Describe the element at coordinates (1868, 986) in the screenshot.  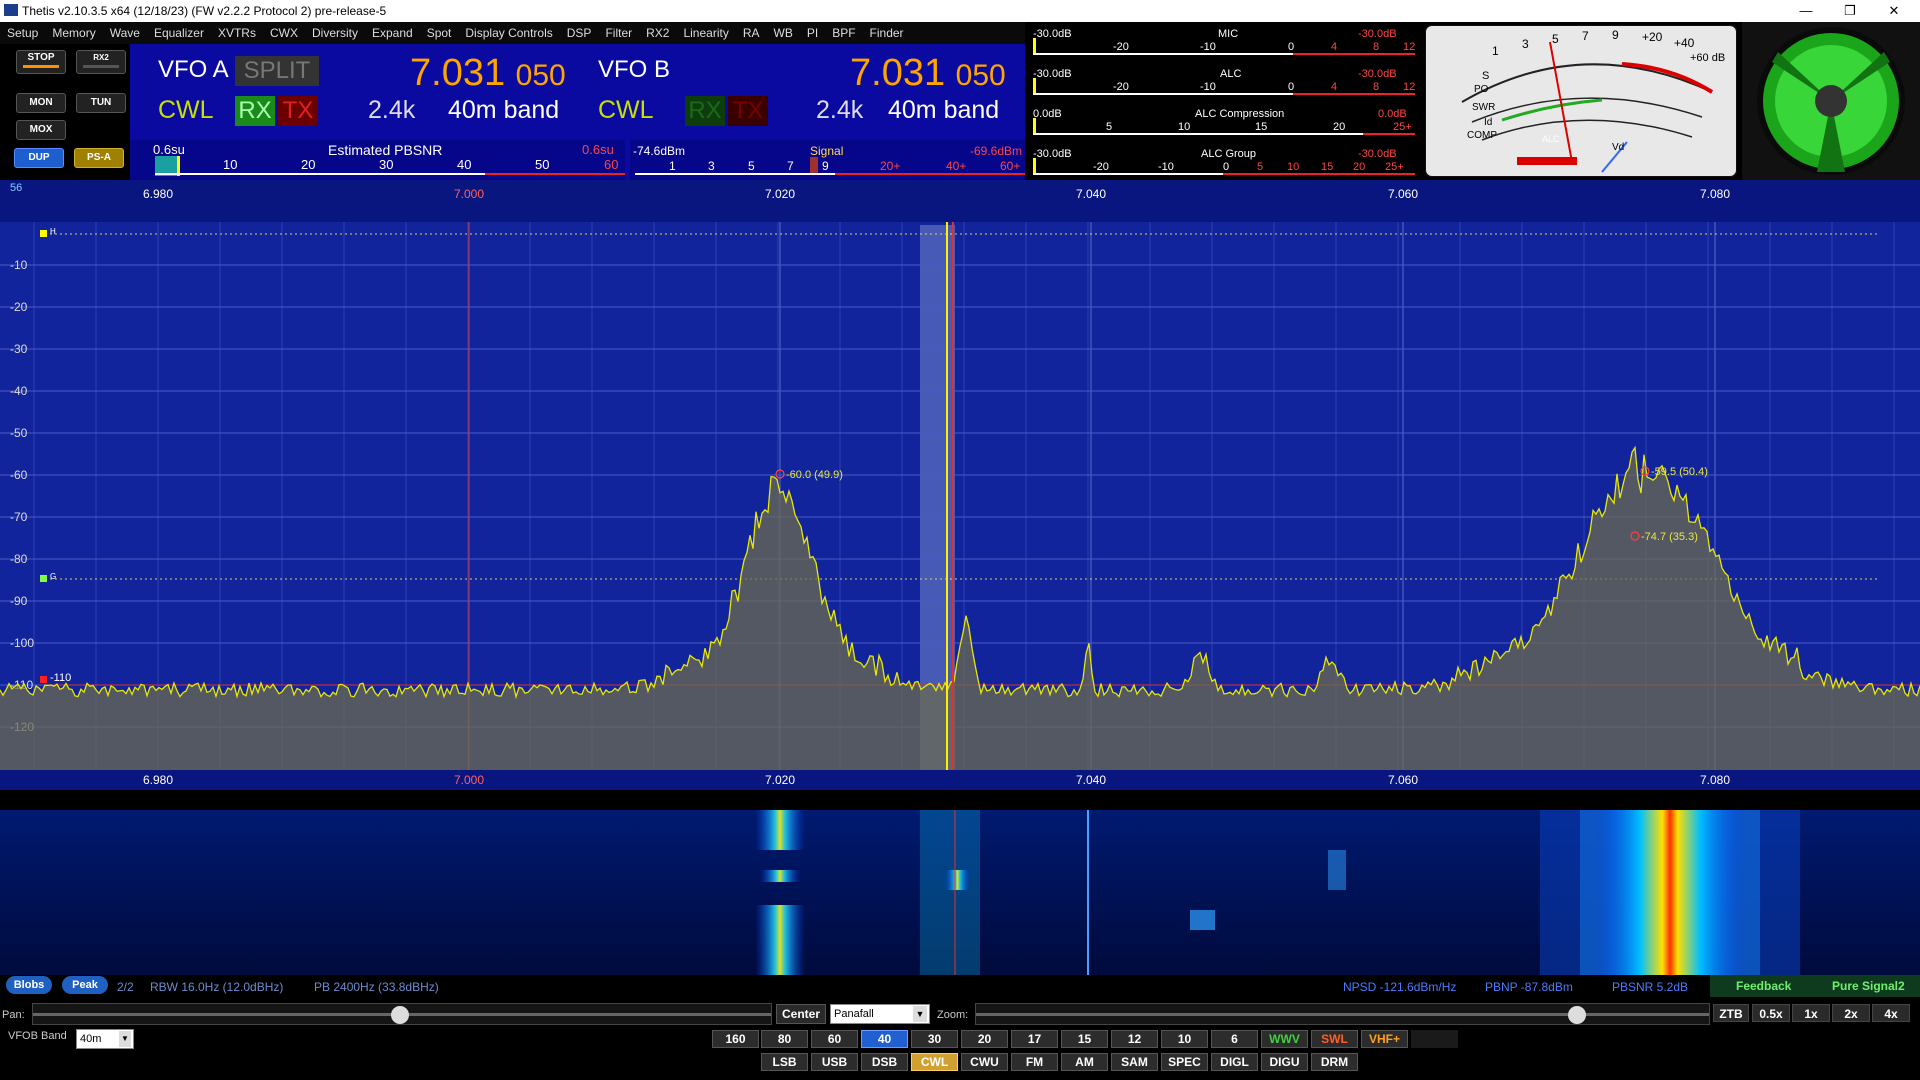
I see `puresignal-indicator: Pure Signal2` at that location.